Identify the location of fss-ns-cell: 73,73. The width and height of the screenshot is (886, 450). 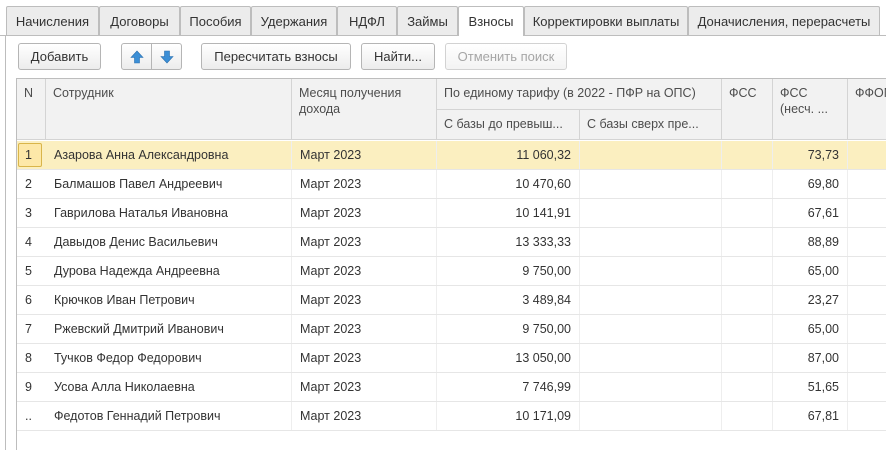
(810, 155).